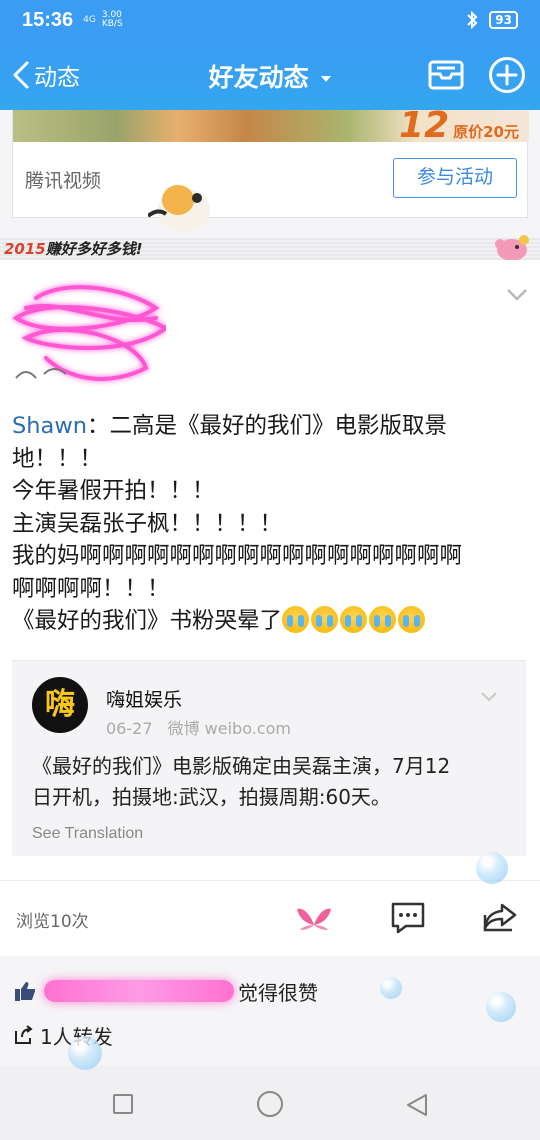 This screenshot has height=1140, width=540. Describe the element at coordinates (241, 766) in the screenshot. I see `shared-text-line-1: 《最好的我们》电影版确定由吴磊主演，7月12` at that location.